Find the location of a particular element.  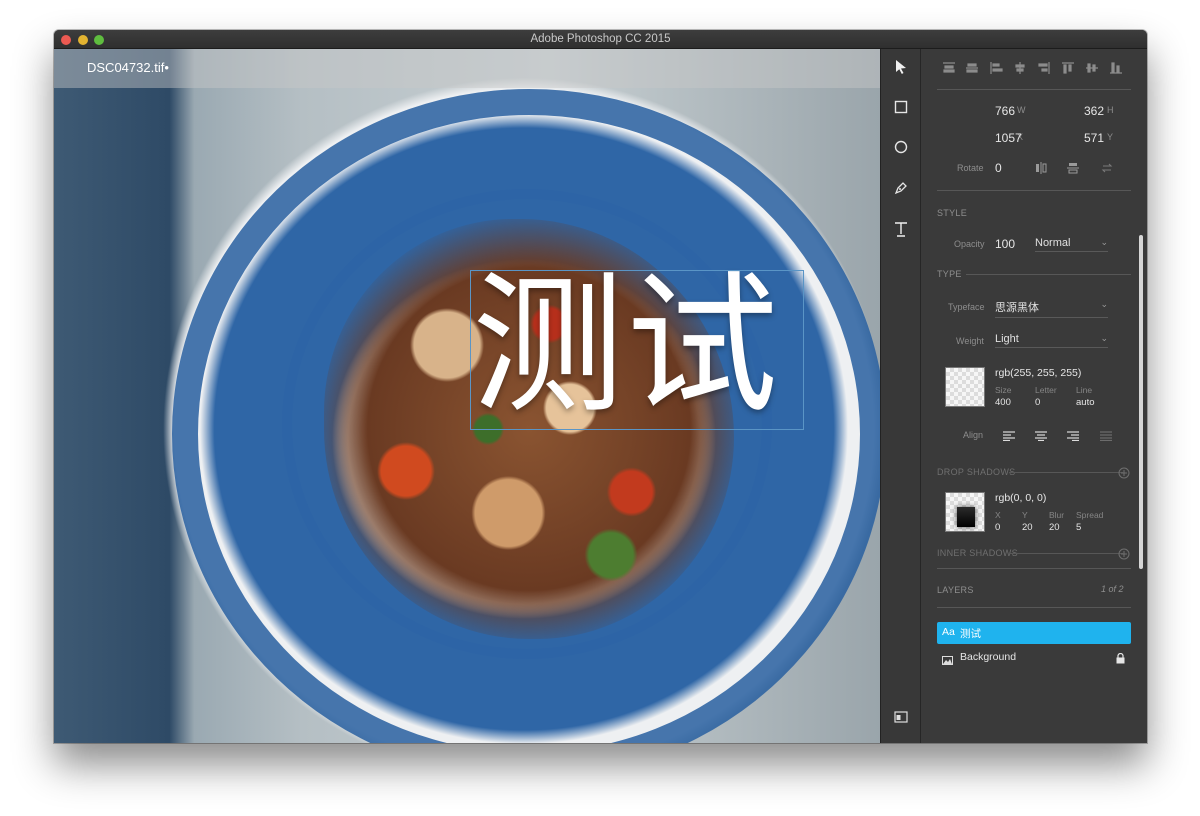

y-label: Y is located at coordinates (1110, 137).